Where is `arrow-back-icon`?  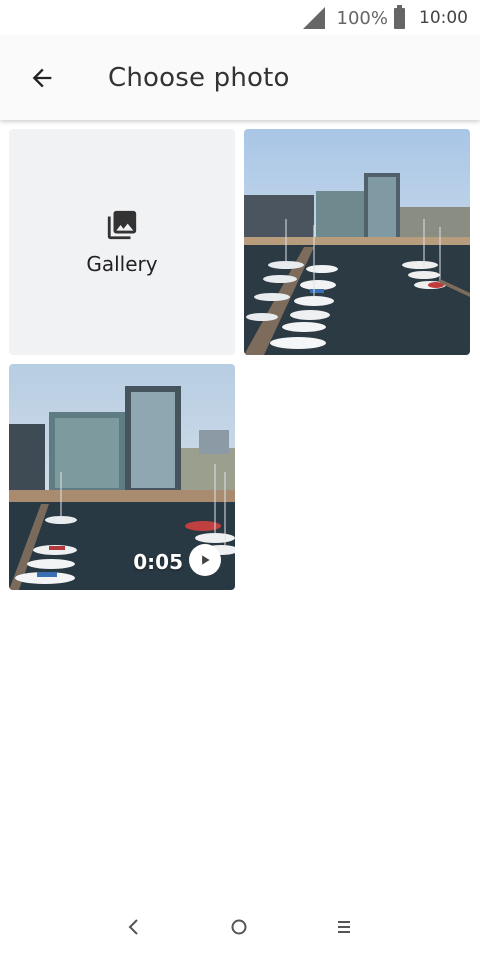
arrow-back-icon is located at coordinates (42, 78).